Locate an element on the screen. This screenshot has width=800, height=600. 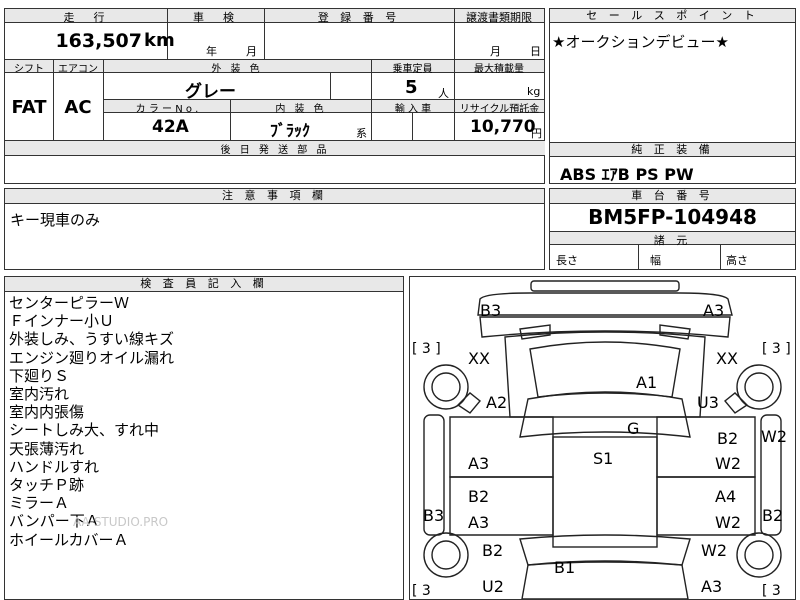
import-header: 輸 入 車 is located at coordinates (413, 107).